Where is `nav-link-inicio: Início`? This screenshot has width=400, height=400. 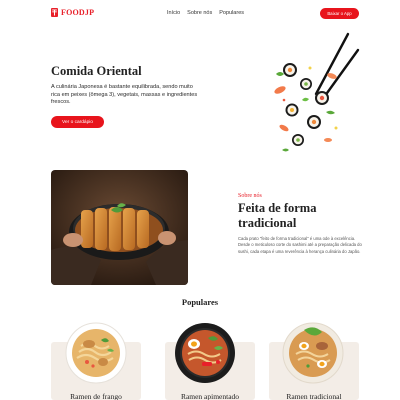 nav-link-inicio: Início is located at coordinates (173, 13).